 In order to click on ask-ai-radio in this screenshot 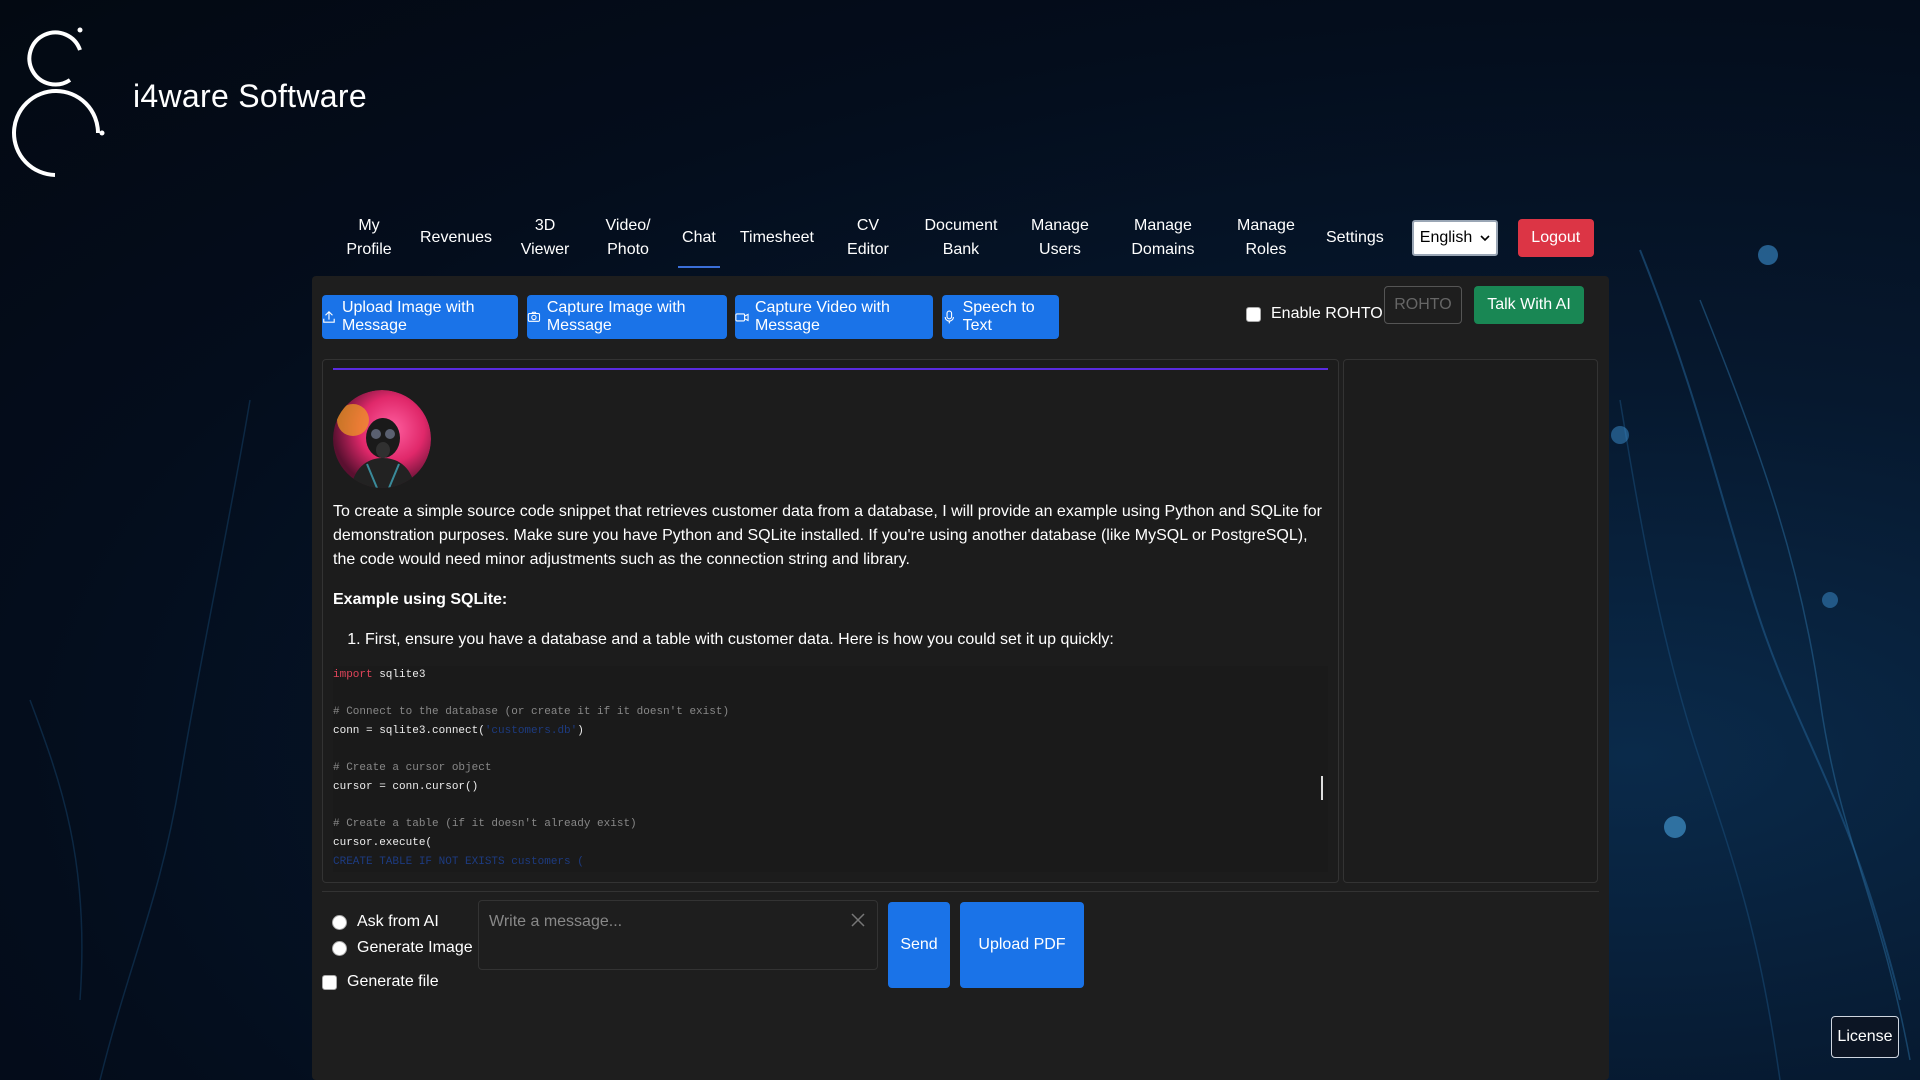, I will do `click(339, 922)`.